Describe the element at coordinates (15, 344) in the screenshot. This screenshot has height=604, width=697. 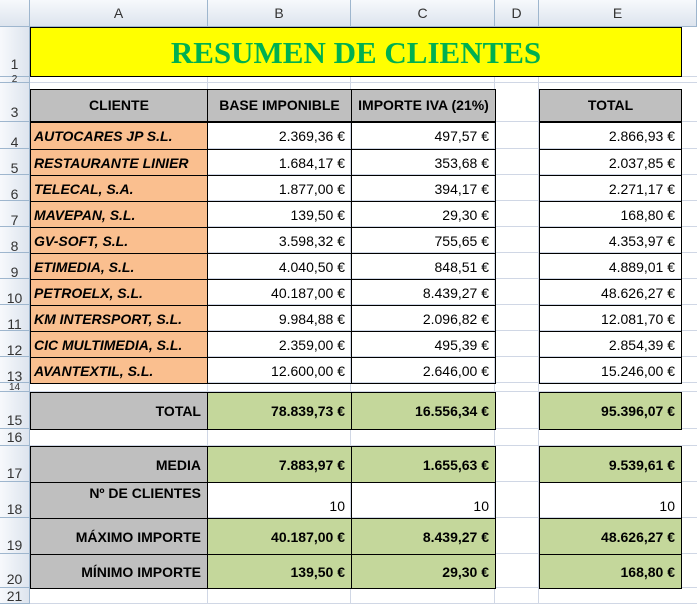
I see `row-header-12: 12` at that location.